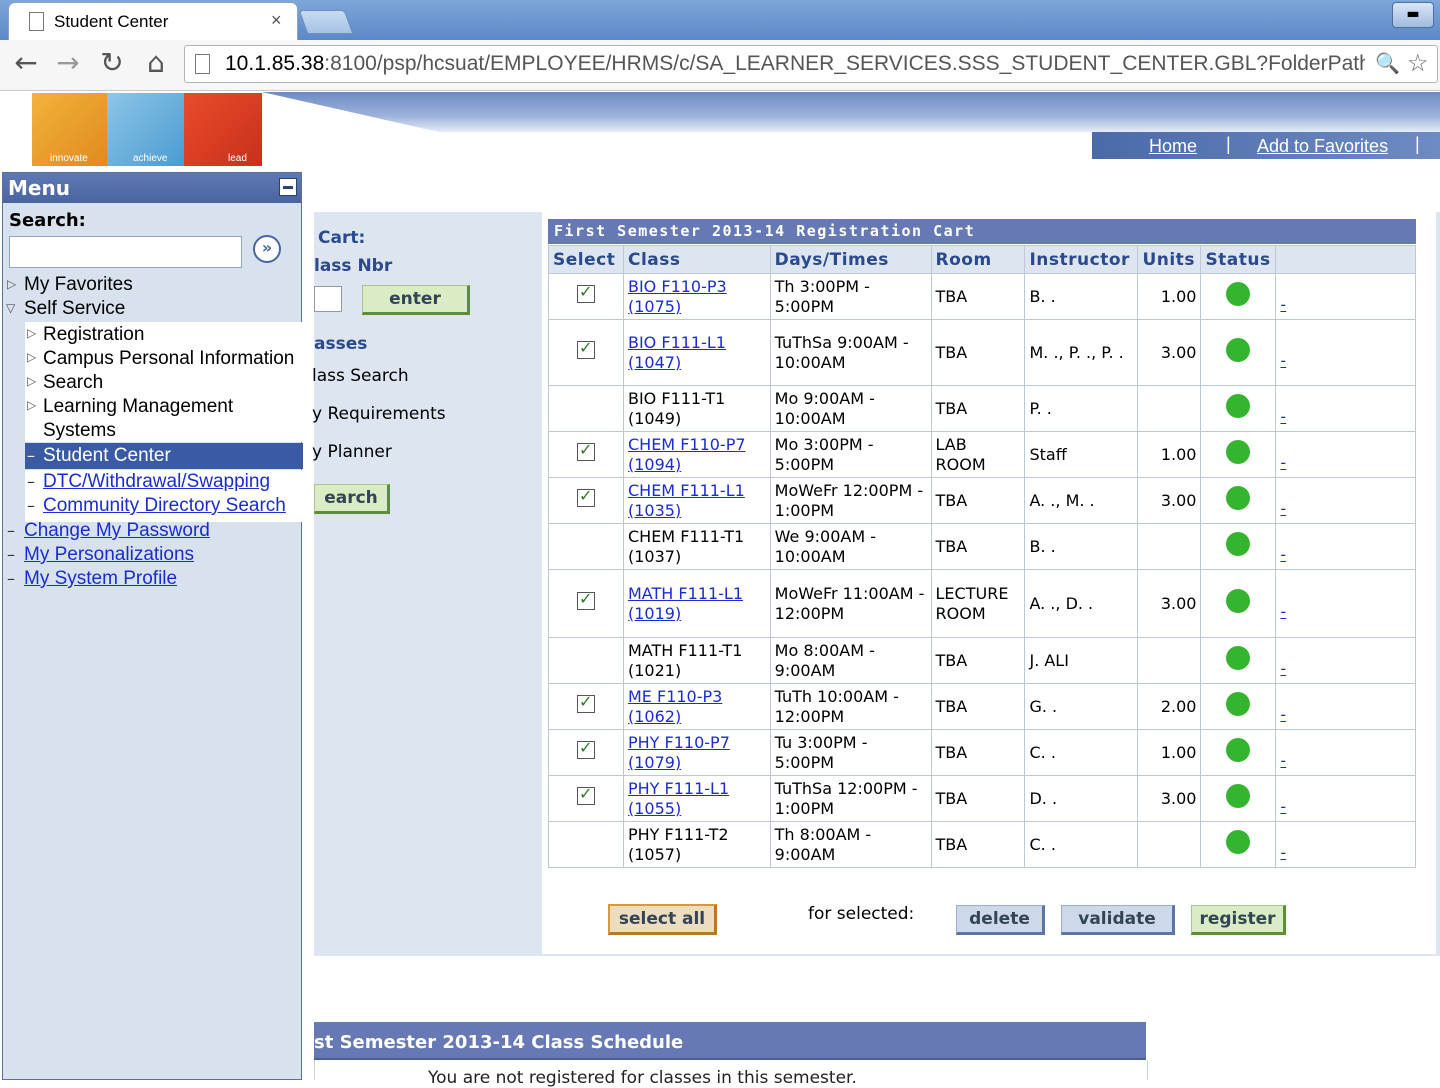 The height and width of the screenshot is (1088, 1440). Describe the element at coordinates (164, 506) in the screenshot. I see `menu-community-directory: Community Directory Search` at that location.